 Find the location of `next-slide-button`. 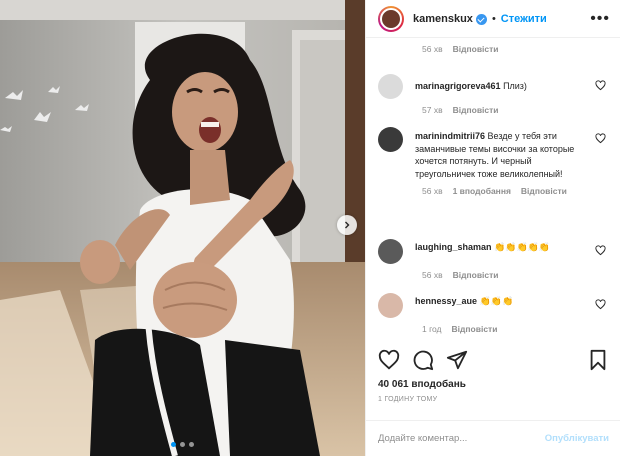

next-slide-button is located at coordinates (347, 225).